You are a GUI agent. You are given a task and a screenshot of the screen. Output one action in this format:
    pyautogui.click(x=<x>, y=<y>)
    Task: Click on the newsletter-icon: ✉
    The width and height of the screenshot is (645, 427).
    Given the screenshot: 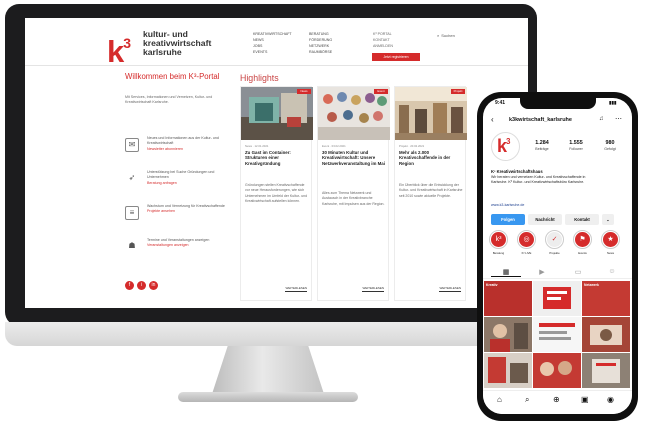 What is the action you would take?
    pyautogui.click(x=132, y=145)
    